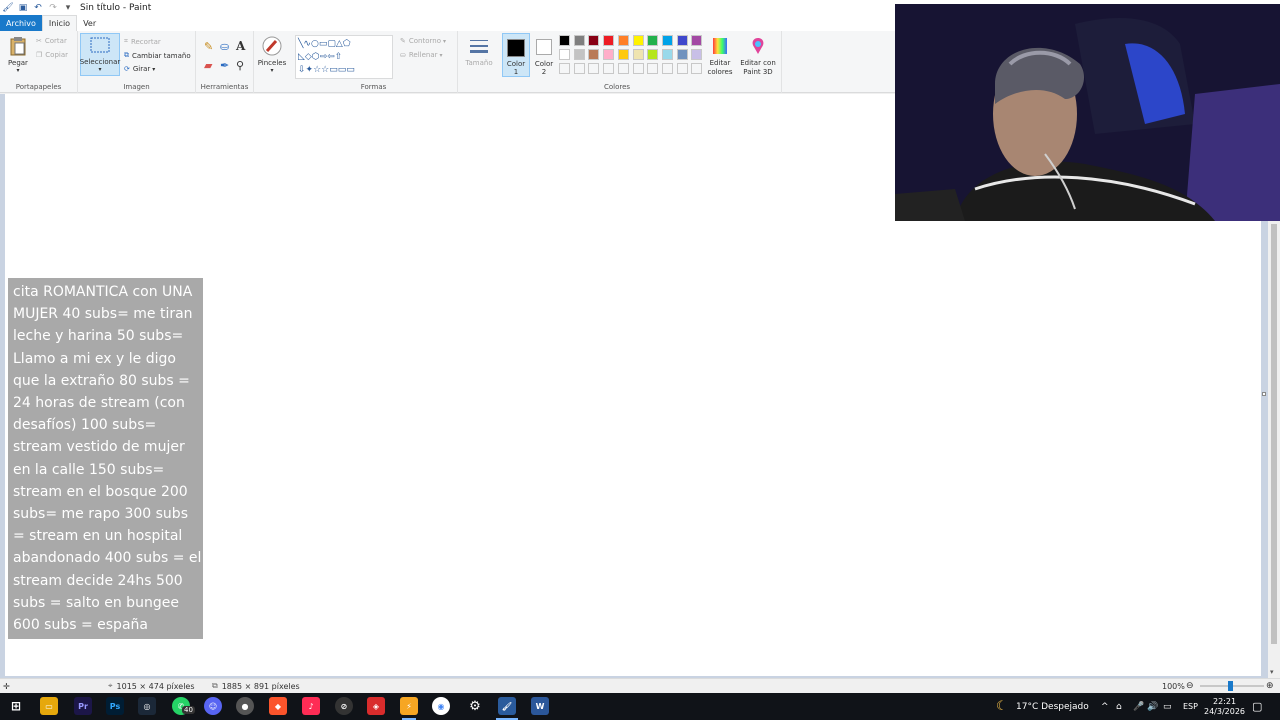 The image size is (1280, 720). Describe the element at coordinates (1105, 706) in the screenshot. I see `tray-chevron-icon: ^` at that location.